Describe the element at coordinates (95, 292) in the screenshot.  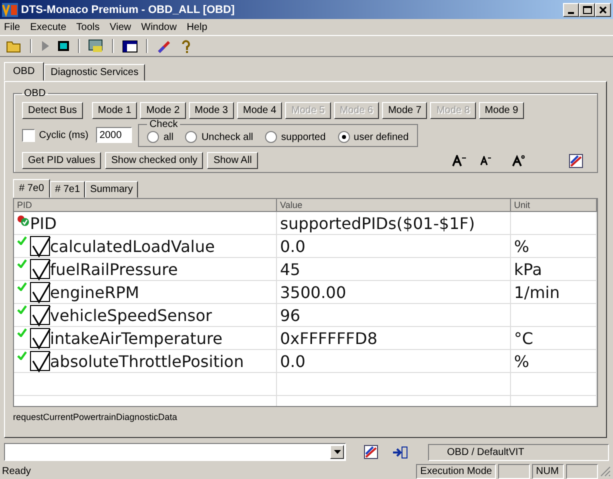
I see `table-cell: engineRPM` at that location.